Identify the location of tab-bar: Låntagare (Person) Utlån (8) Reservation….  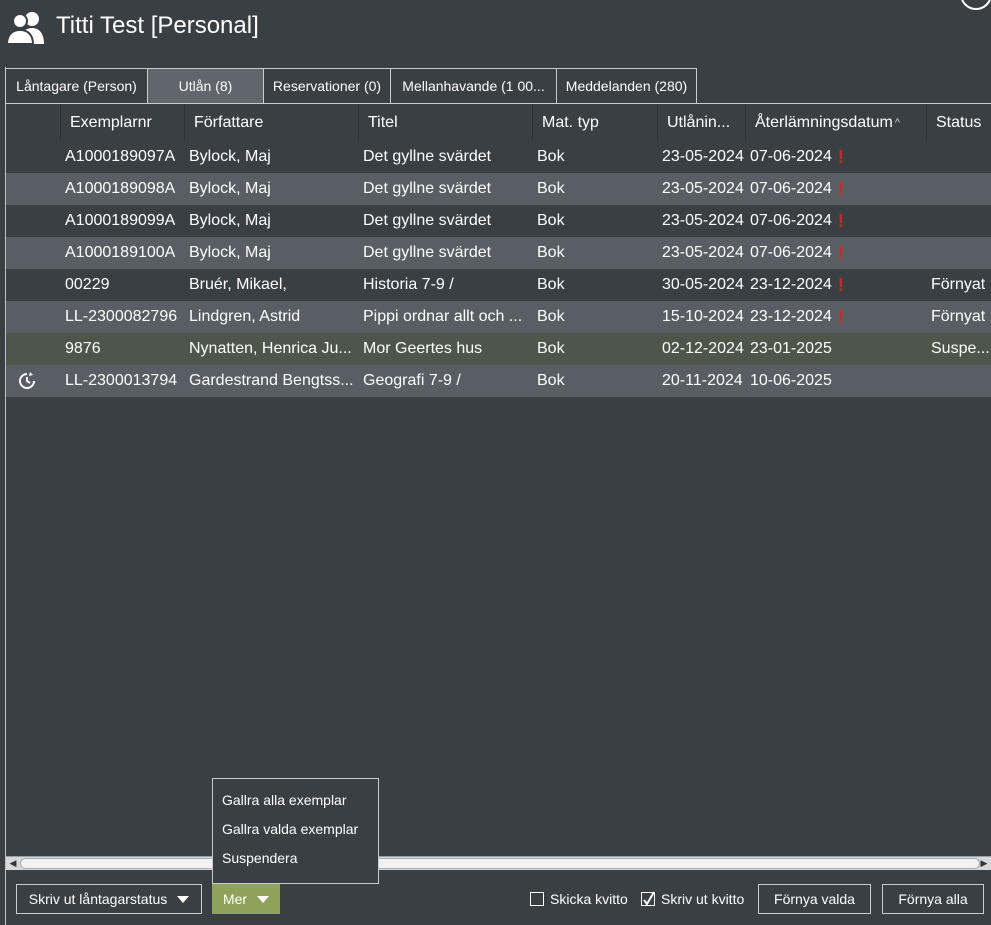
(351, 85).